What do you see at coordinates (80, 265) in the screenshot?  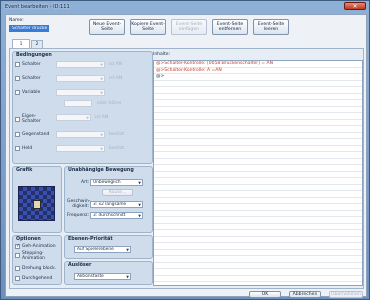 I see `trigger-title: Auslöser` at bounding box center [80, 265].